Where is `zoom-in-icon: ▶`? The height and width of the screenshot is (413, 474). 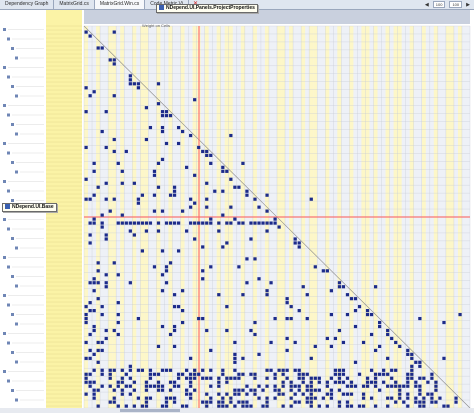
zoom-in-icon: ▶ is located at coordinates (468, 5).